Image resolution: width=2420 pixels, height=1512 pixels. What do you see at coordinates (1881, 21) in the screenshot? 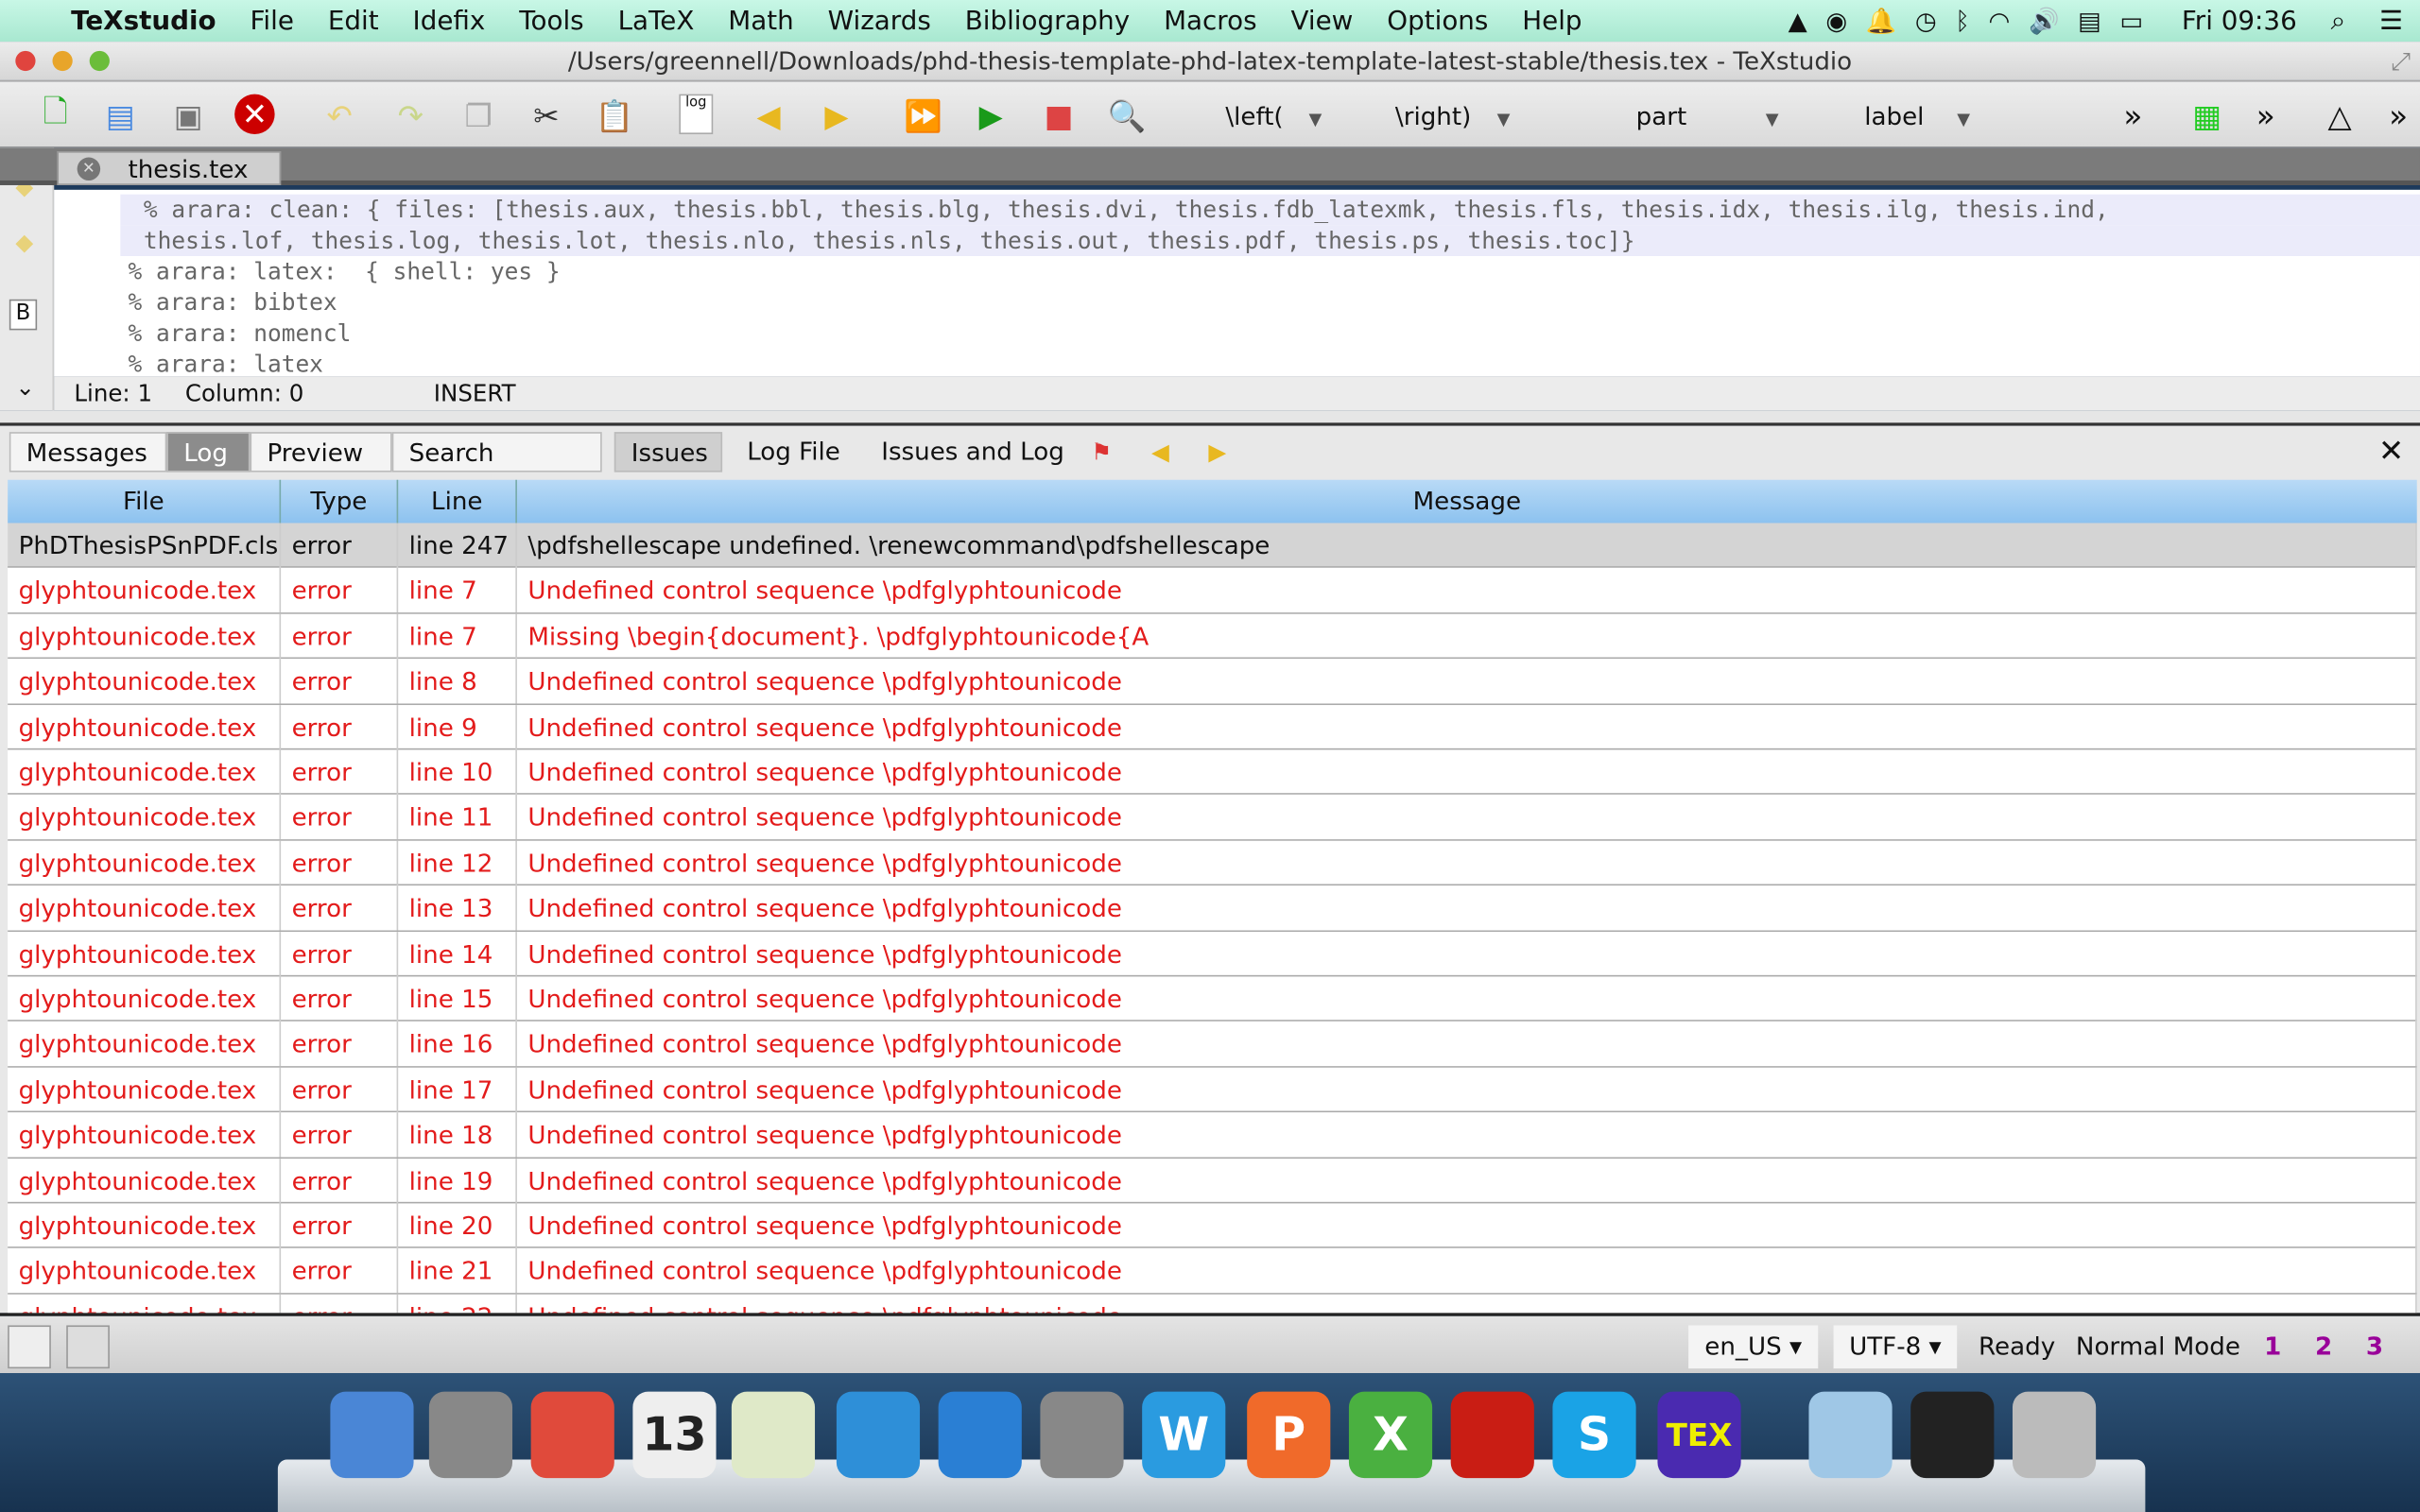
I see `notification-bell-icon: 🔔` at bounding box center [1881, 21].